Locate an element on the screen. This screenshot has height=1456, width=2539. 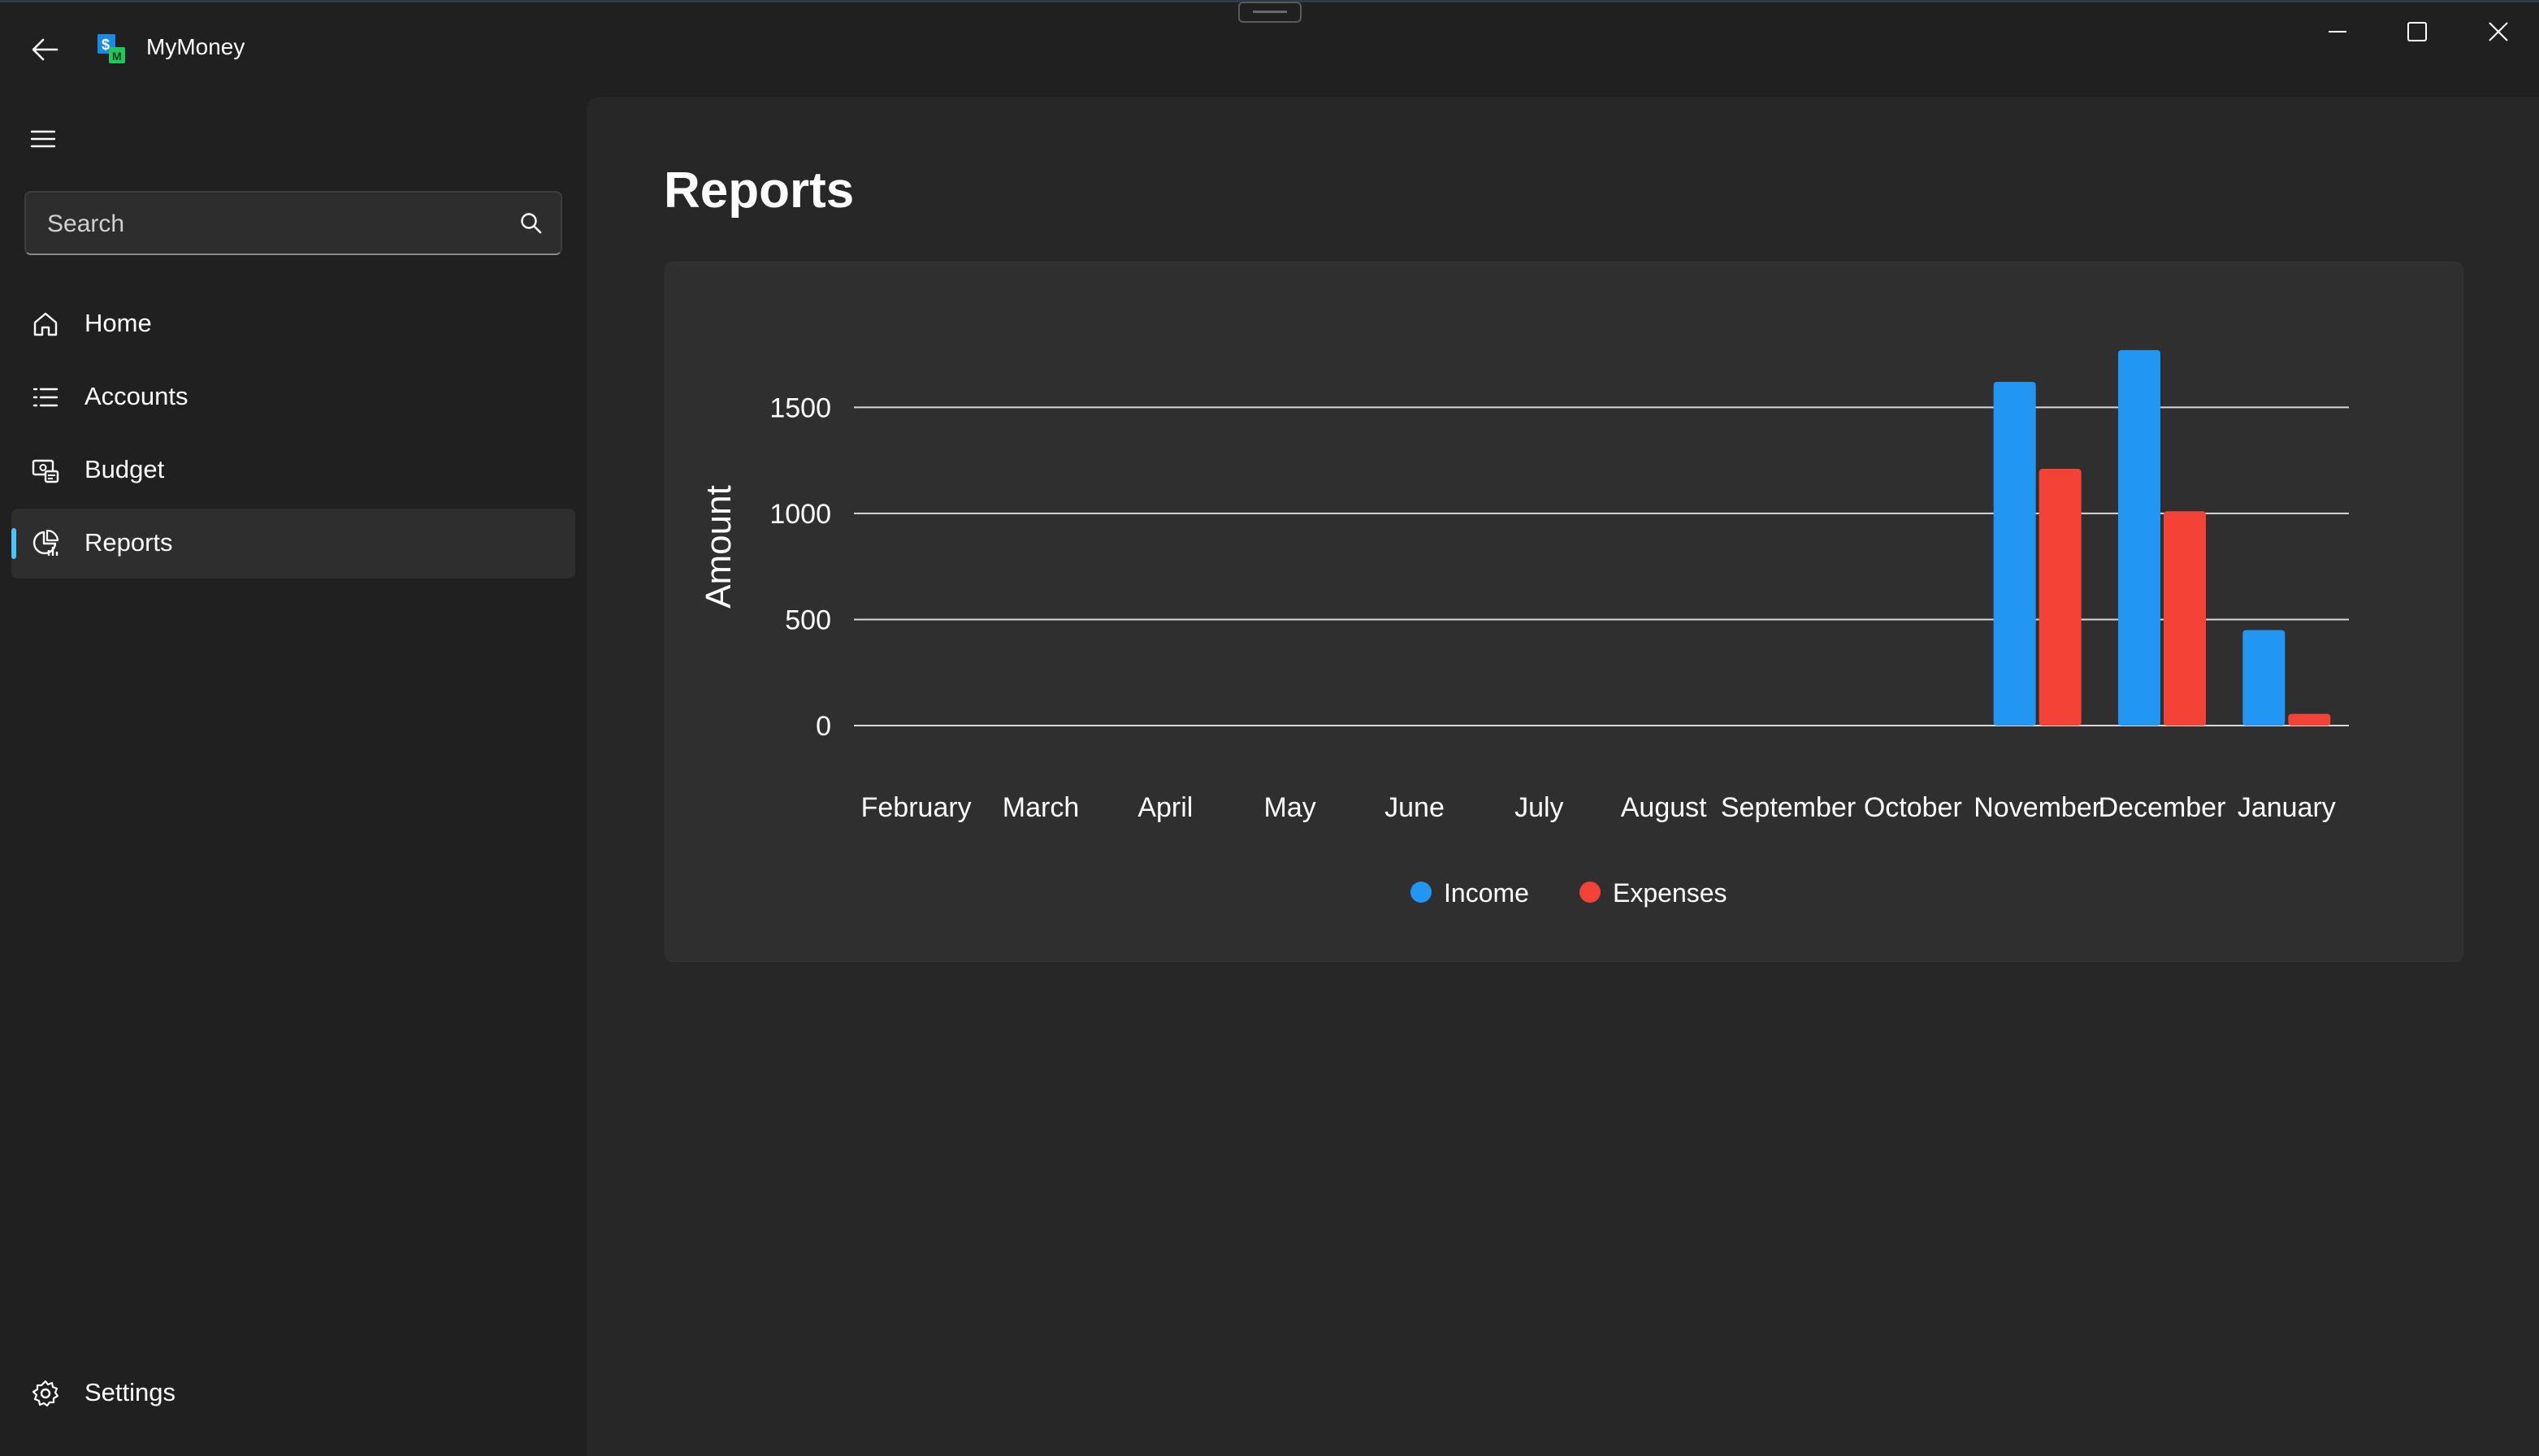
report-icon is located at coordinates (45, 542).